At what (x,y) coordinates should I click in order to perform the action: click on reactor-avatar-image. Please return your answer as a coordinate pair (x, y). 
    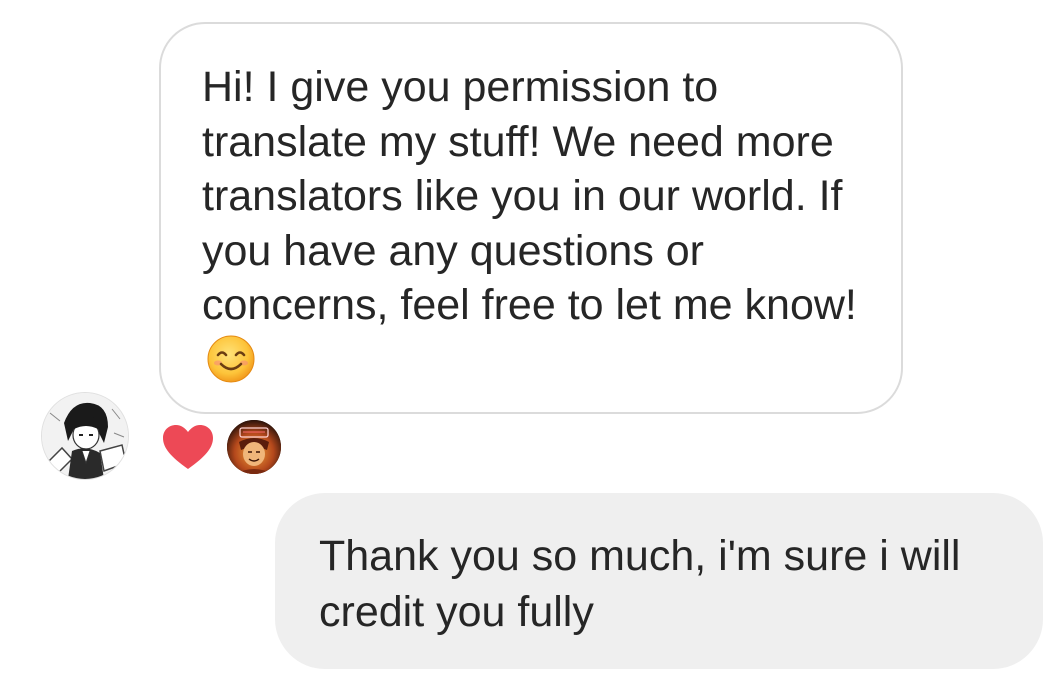
    Looking at the image, I should click on (254, 447).